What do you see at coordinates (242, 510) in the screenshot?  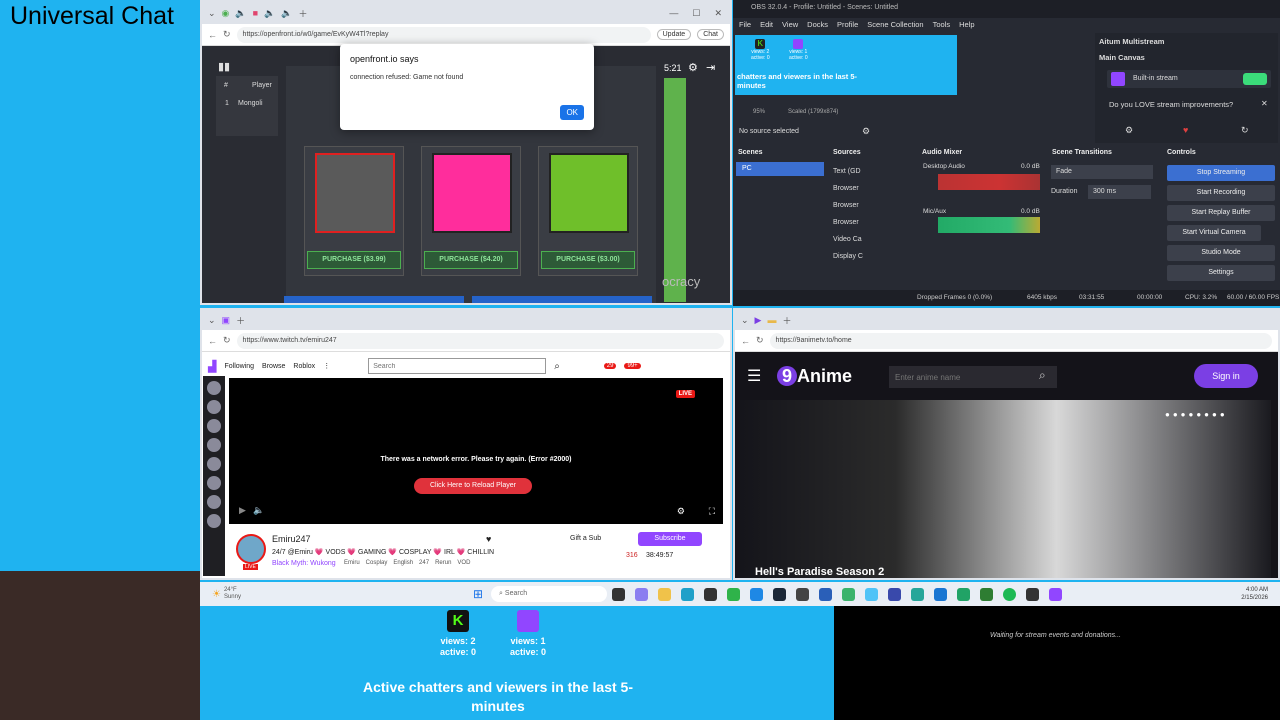 I see `play-icon: ▶` at bounding box center [242, 510].